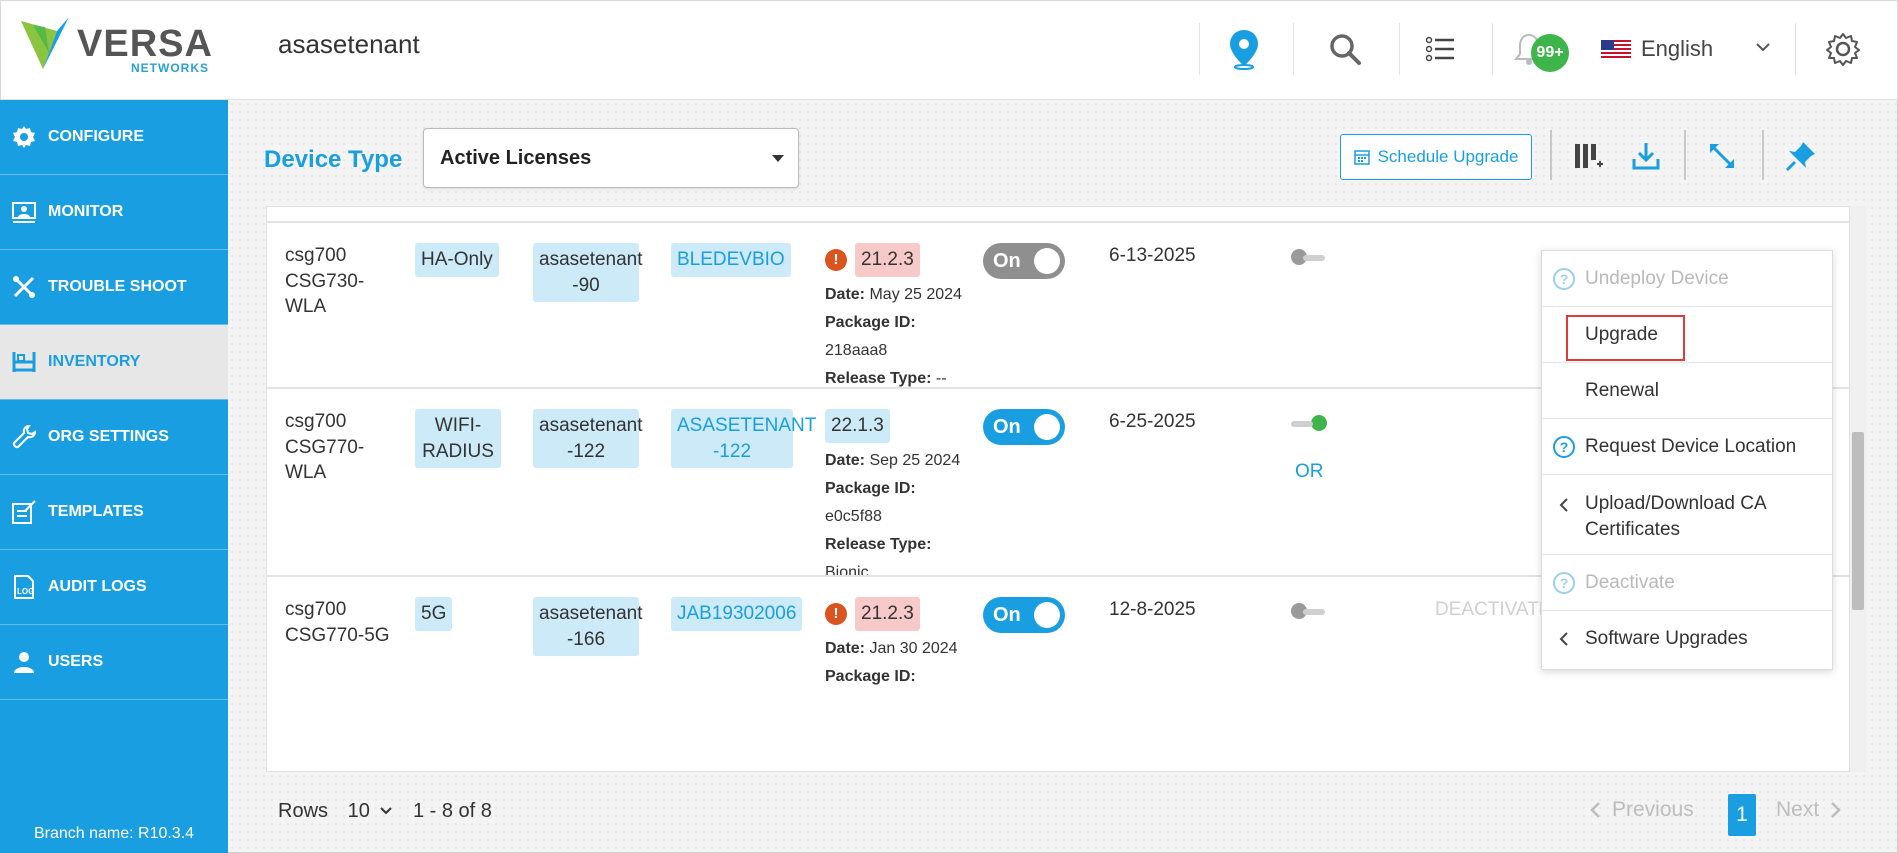  Describe the element at coordinates (586, 639) in the screenshot. I see `tenant-suffix: -166` at that location.